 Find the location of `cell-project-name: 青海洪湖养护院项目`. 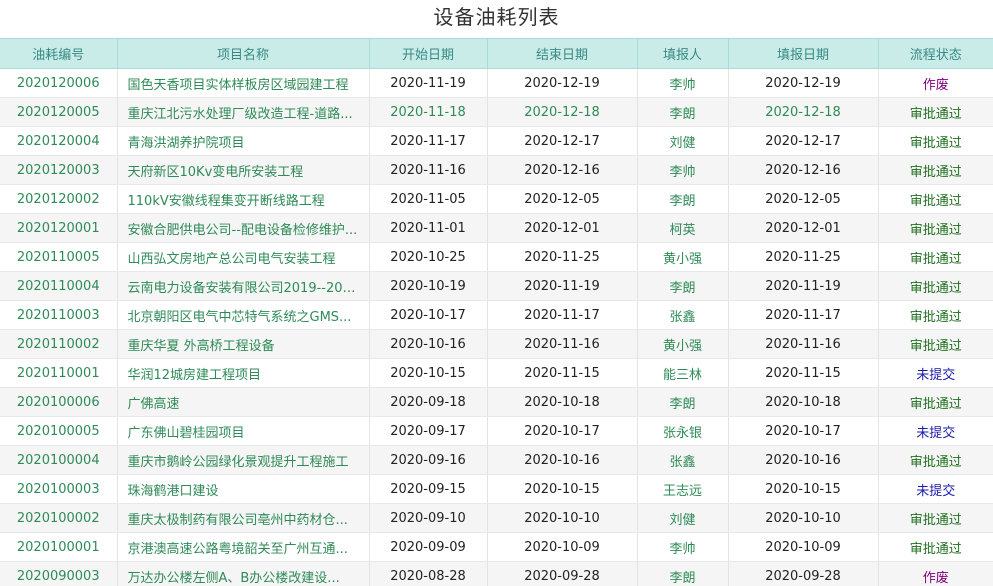

cell-project-name: 青海洪湖养护院项目 is located at coordinates (243, 141).